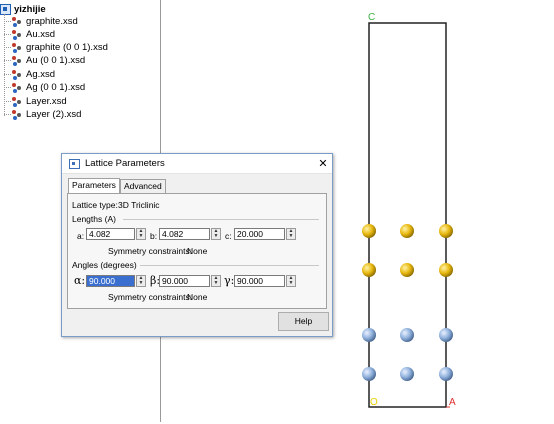 Image resolution: width=554 pixels, height=424 pixels. Describe the element at coordinates (291, 281) in the screenshot. I see `gamma-angle-stepper: ▲ ▼` at that location.